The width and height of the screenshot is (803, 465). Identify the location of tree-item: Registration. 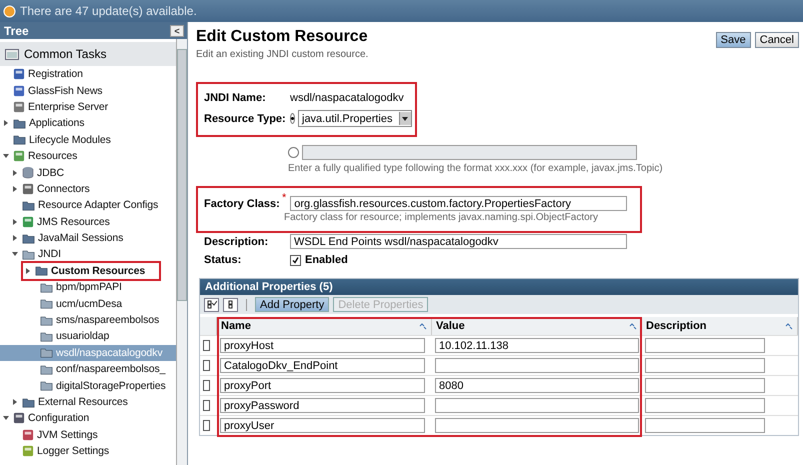
(55, 74).